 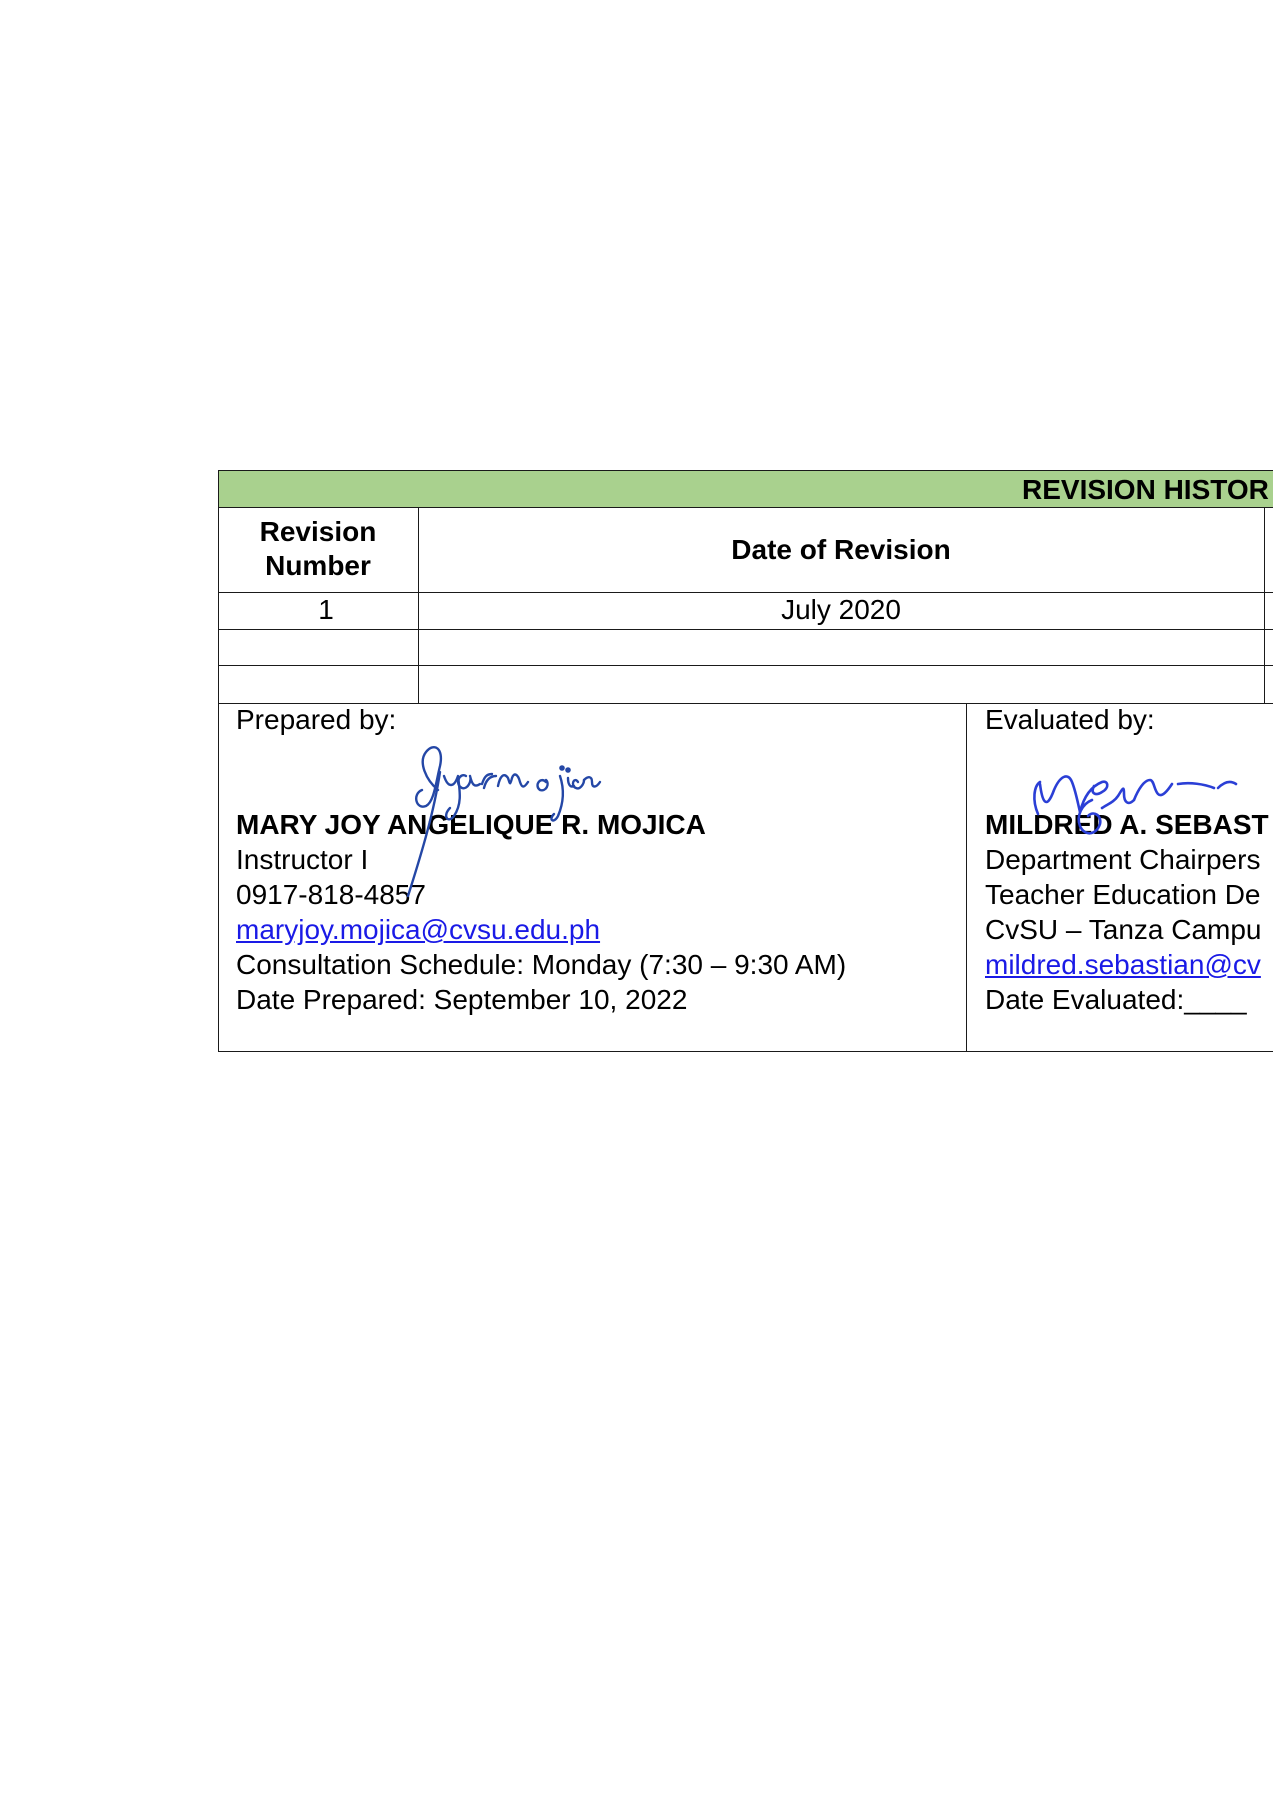 I want to click on date-prepared: Date Prepared: September 10, 2022, so click(x=462, y=999).